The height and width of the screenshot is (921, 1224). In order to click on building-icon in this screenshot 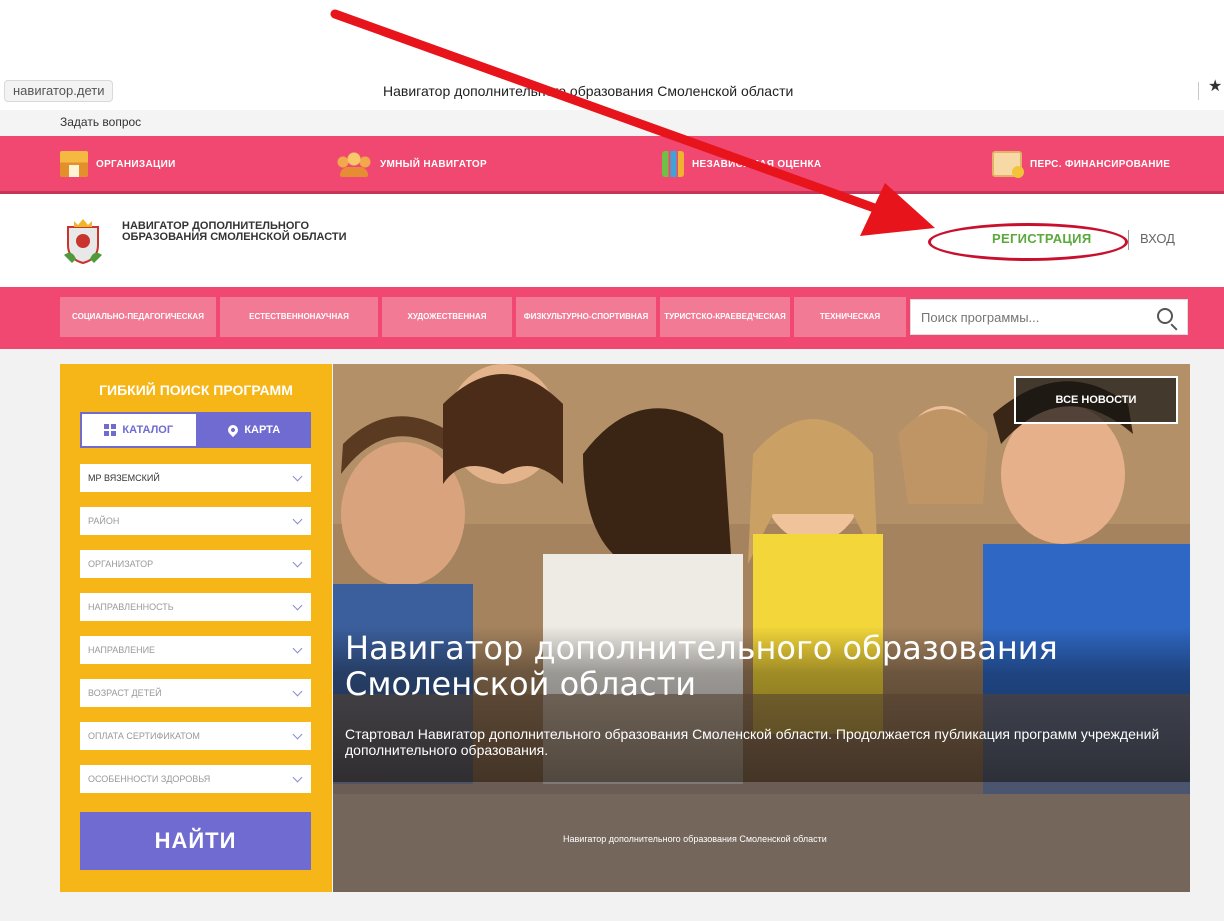, I will do `click(74, 164)`.